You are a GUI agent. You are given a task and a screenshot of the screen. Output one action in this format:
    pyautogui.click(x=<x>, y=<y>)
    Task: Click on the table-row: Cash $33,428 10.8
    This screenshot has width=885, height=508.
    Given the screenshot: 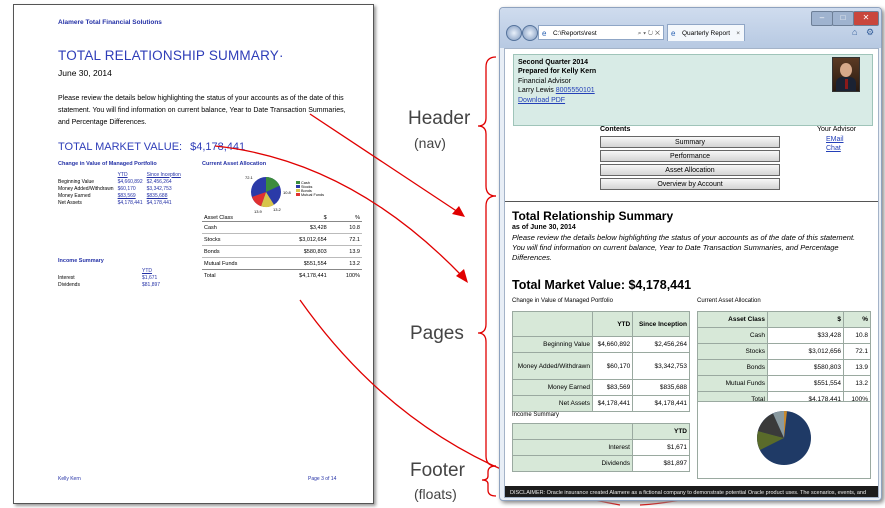 What is the action you would take?
    pyautogui.click(x=784, y=335)
    